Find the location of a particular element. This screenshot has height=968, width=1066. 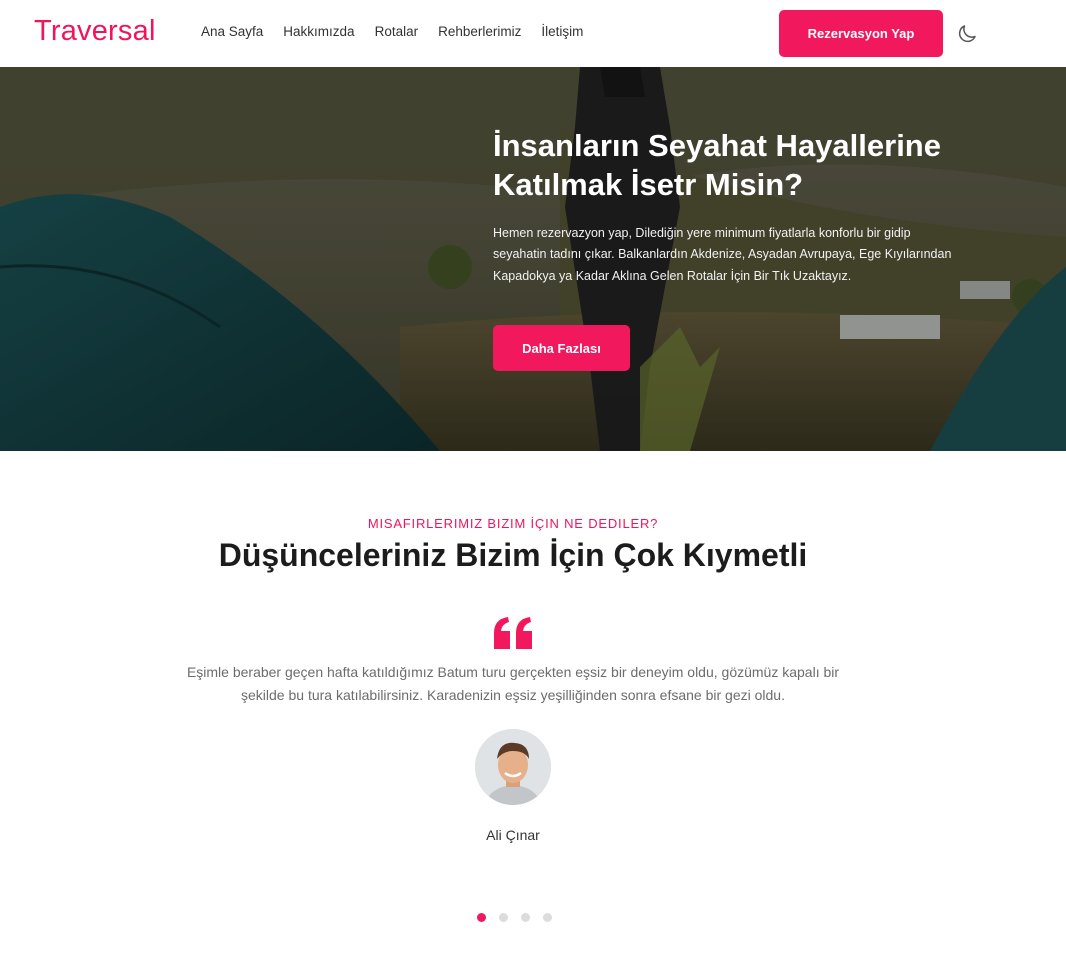

moon-icon is located at coordinates (967, 34).